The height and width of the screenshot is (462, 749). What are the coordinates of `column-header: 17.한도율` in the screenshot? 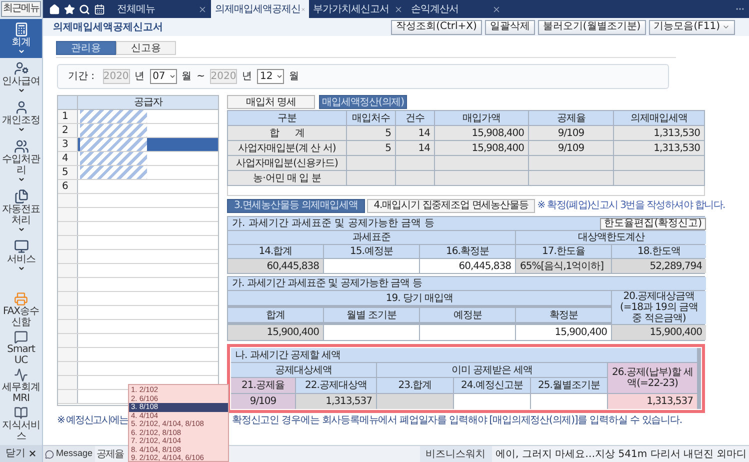 It's located at (563, 251).